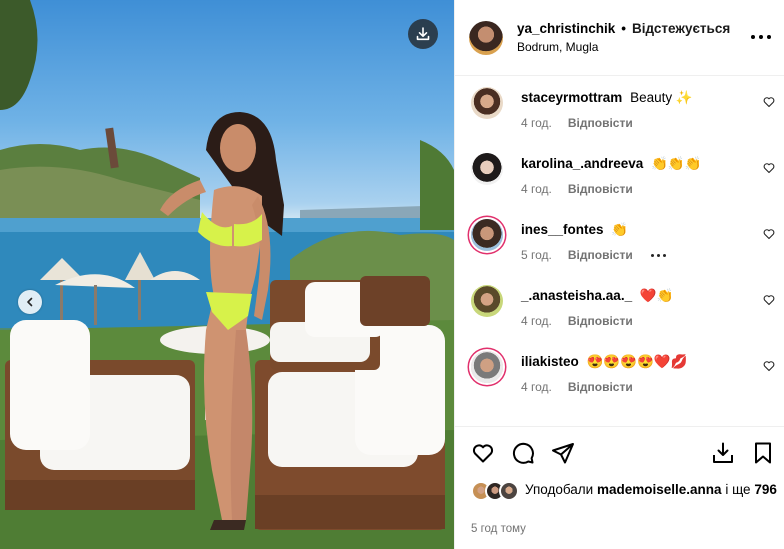  What do you see at coordinates (571, 97) in the screenshot?
I see `commenter-username: staceyrmottram` at bounding box center [571, 97].